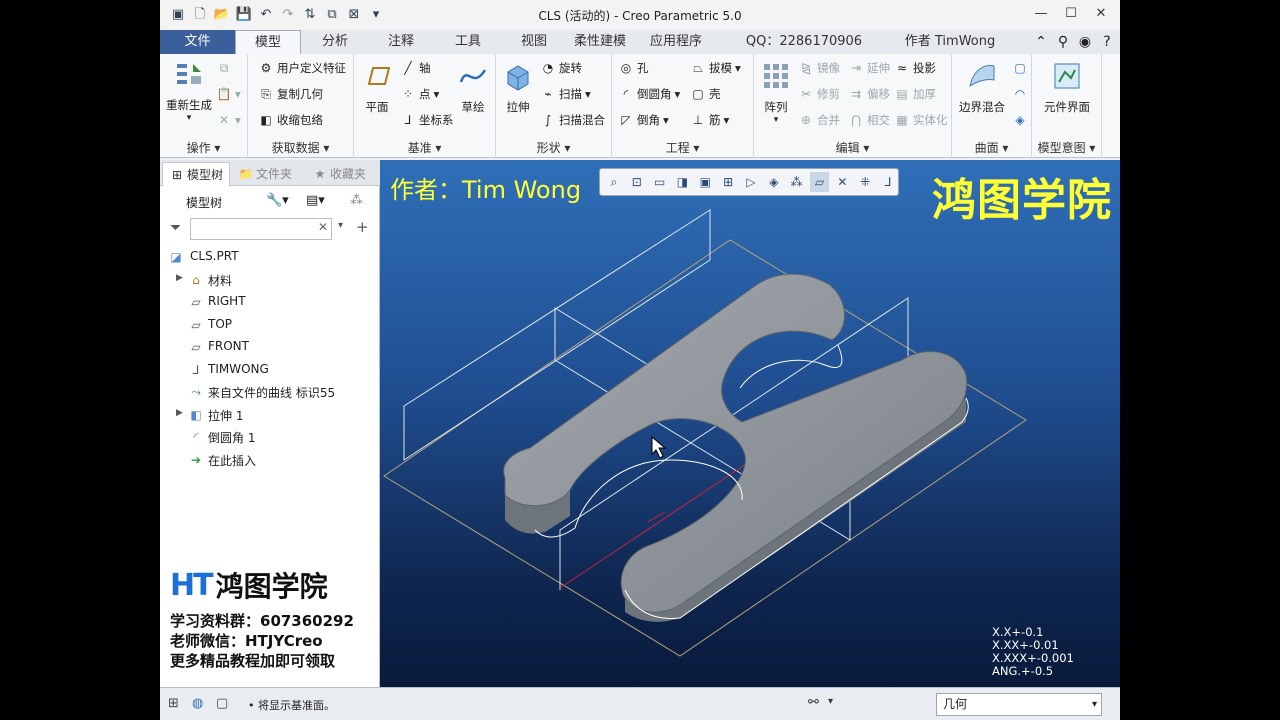 The width and height of the screenshot is (1280, 720). Describe the element at coordinates (565, 94) in the screenshot. I see `sweep-button: ⌁ 扫描 ▾` at that location.